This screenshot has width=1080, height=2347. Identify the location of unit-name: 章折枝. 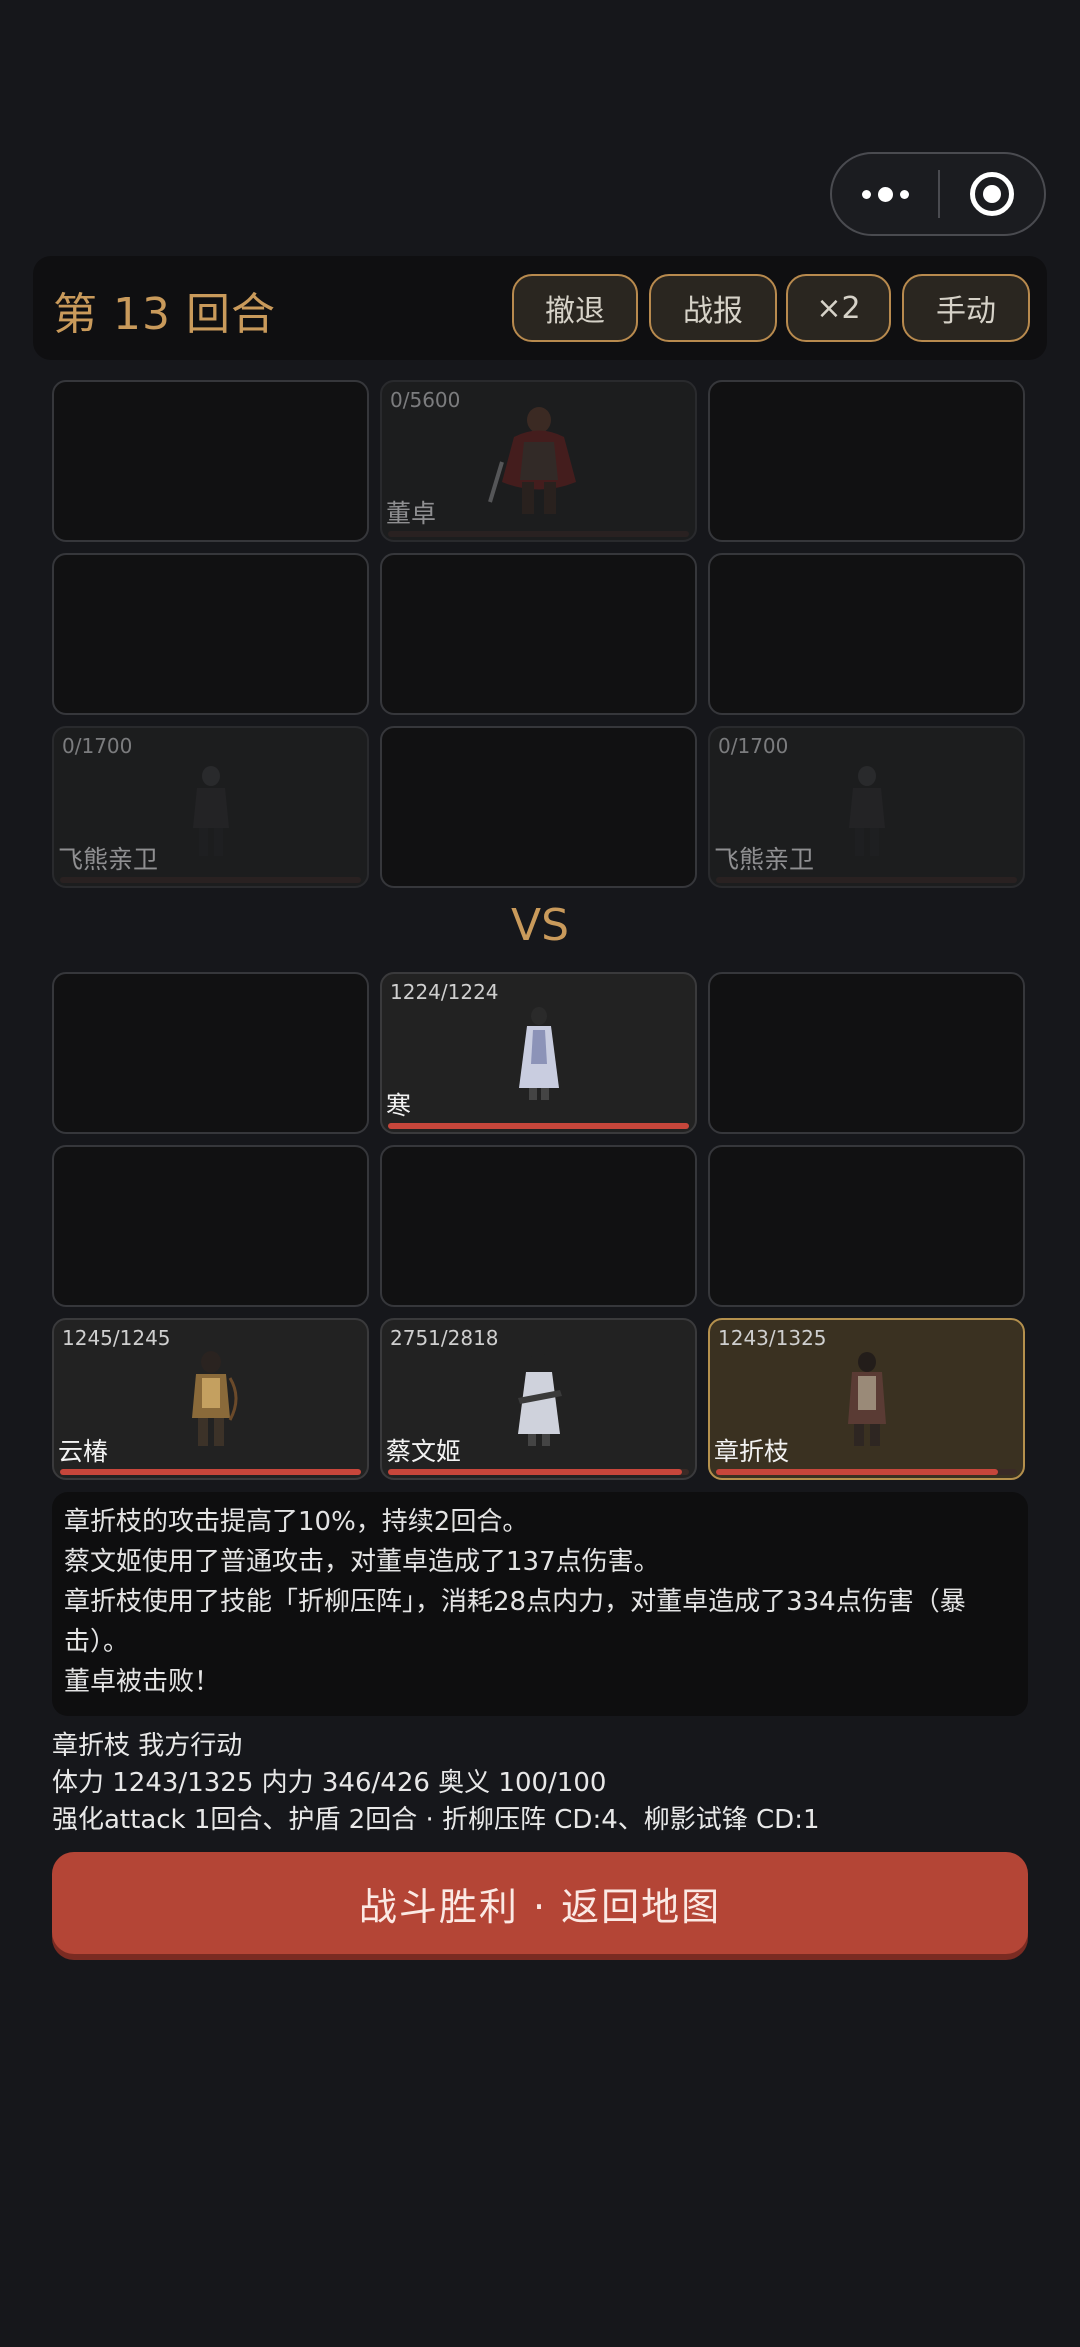
(752, 1451).